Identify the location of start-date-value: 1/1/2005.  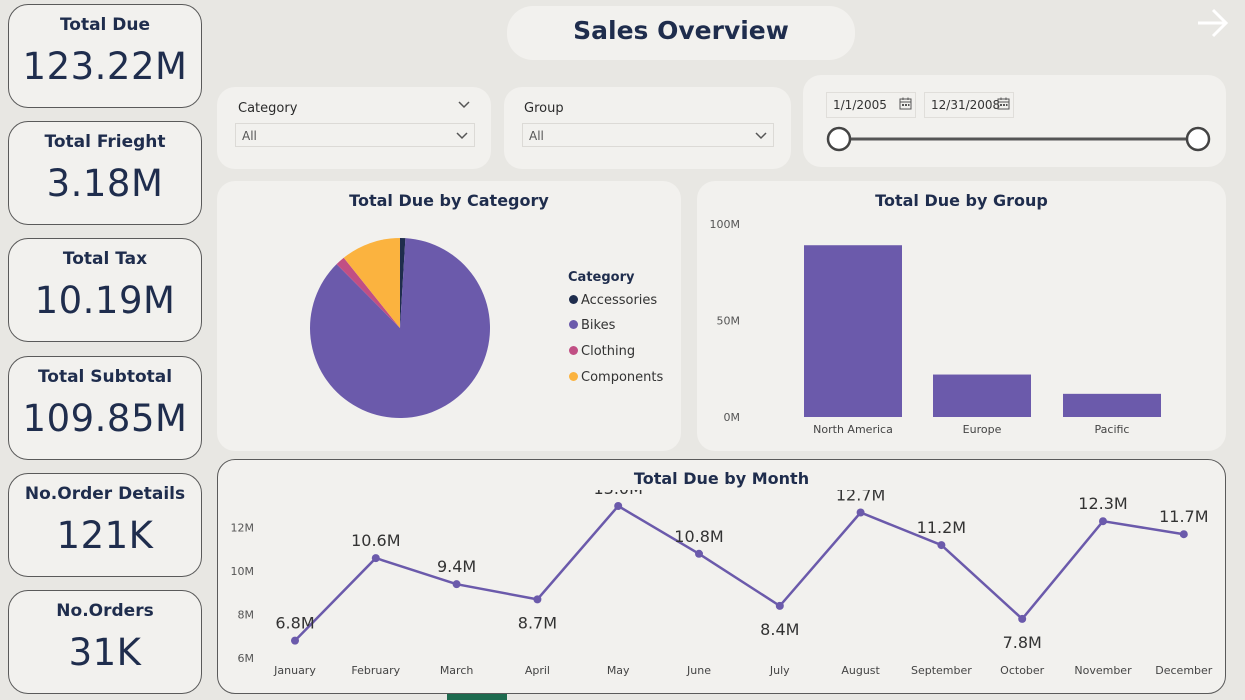
(860, 105).